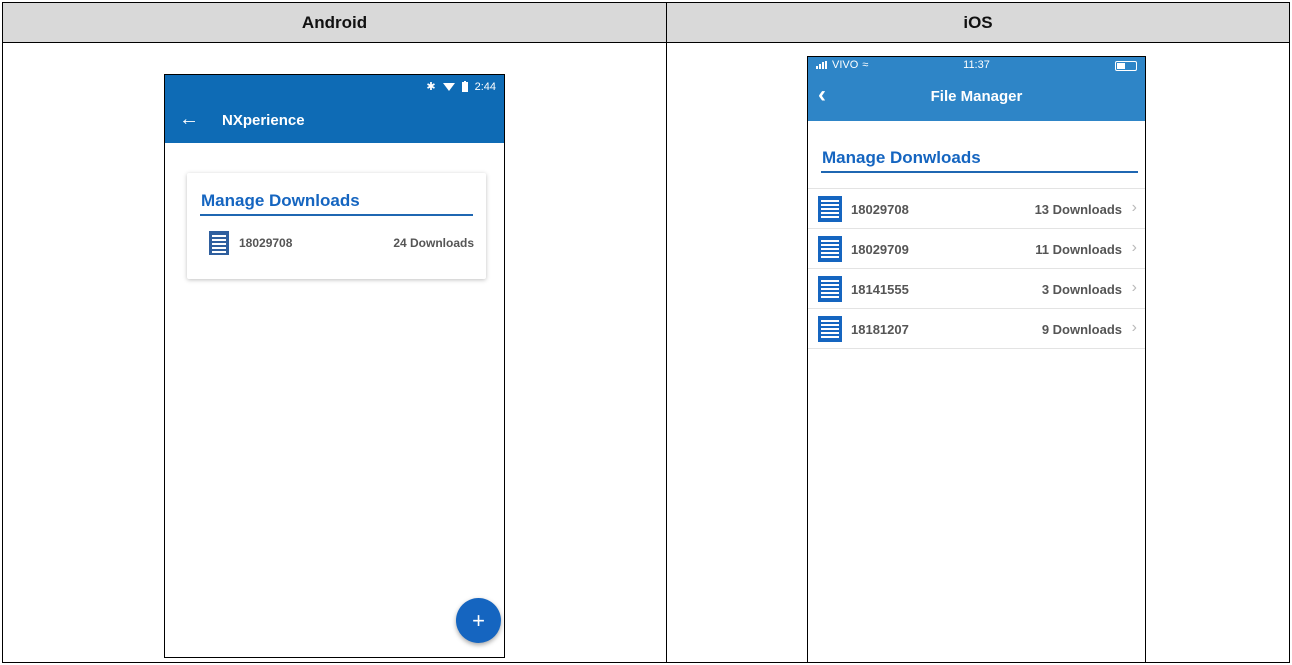 Image resolution: width=1292 pixels, height=665 pixels. Describe the element at coordinates (880, 289) in the screenshot. I see `item-id: 18141555` at that location.